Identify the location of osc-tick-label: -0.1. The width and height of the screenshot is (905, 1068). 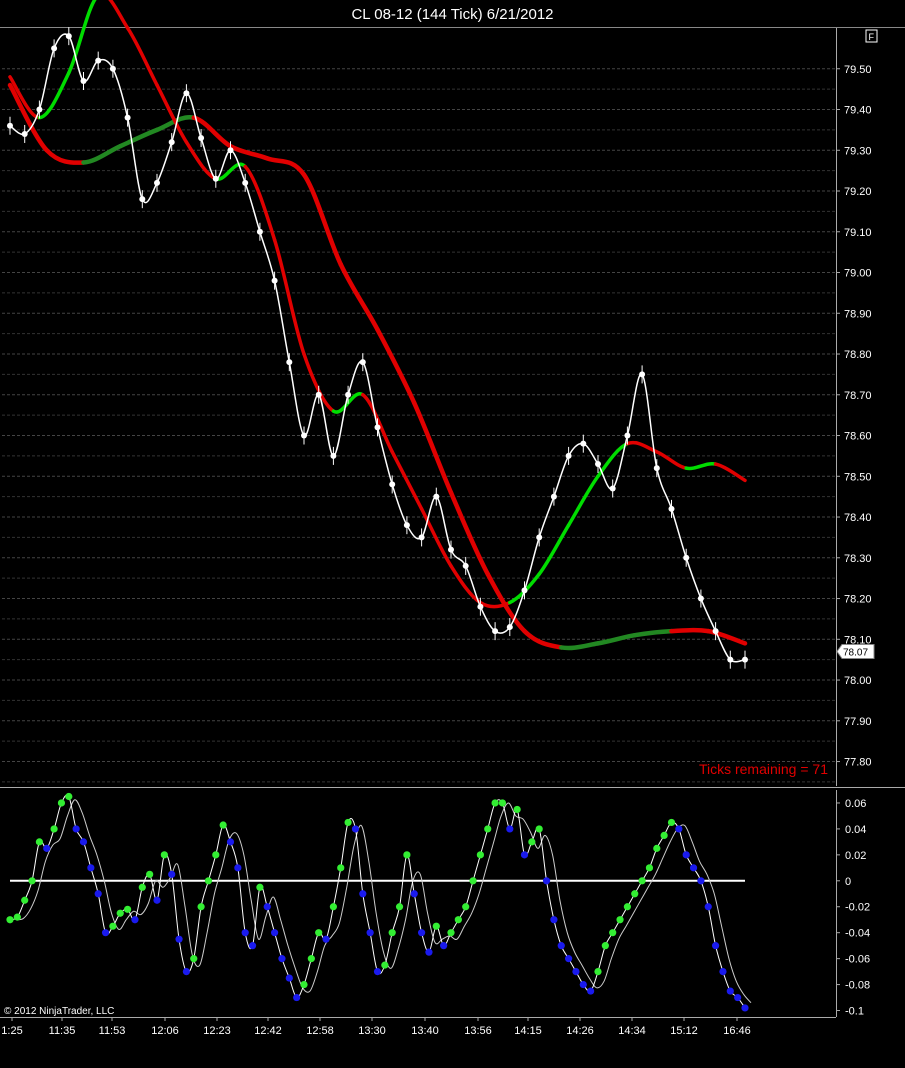
(854, 1012).